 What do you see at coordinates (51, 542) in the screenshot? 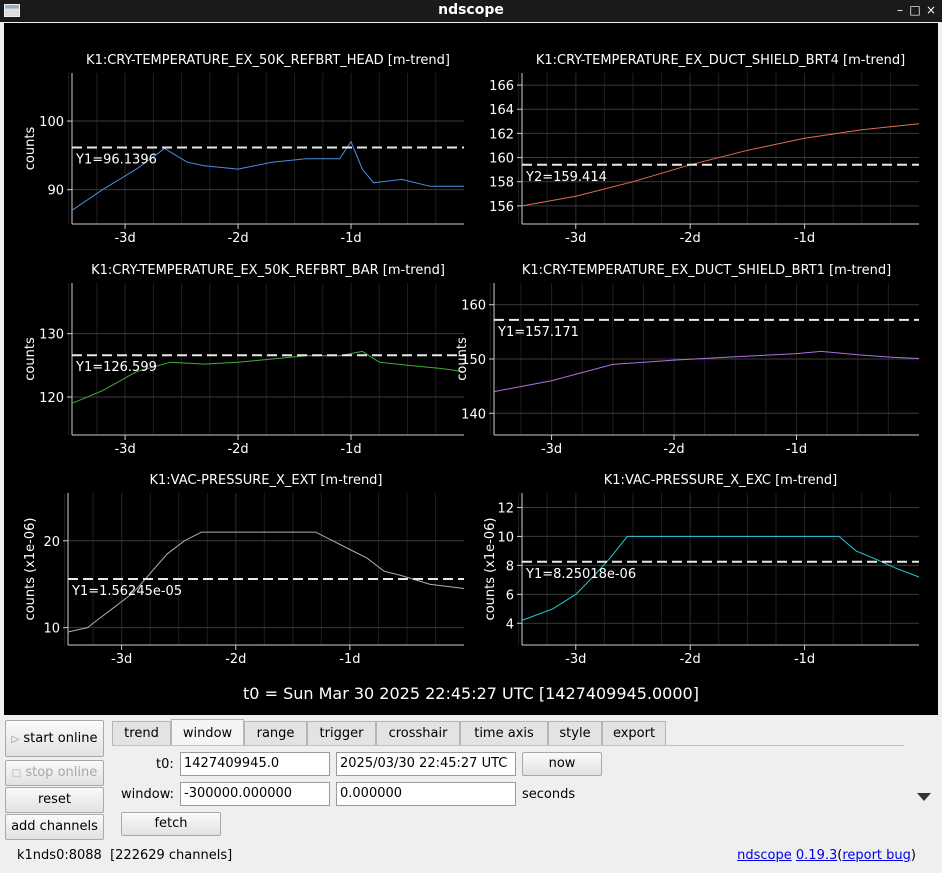
I see `y-tick-label: 20` at bounding box center [51, 542].